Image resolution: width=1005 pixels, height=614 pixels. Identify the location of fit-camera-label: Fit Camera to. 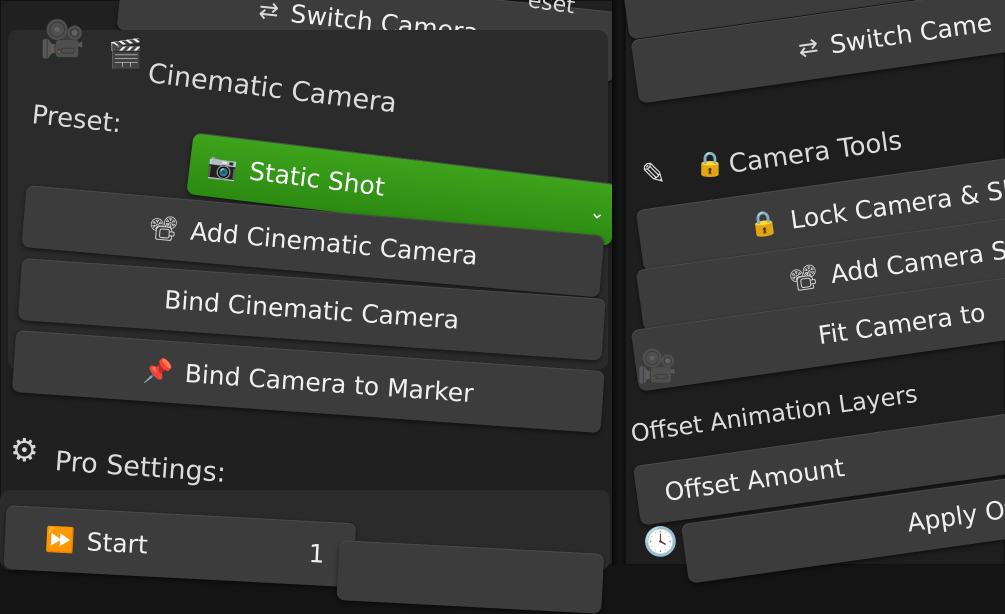
(902, 323).